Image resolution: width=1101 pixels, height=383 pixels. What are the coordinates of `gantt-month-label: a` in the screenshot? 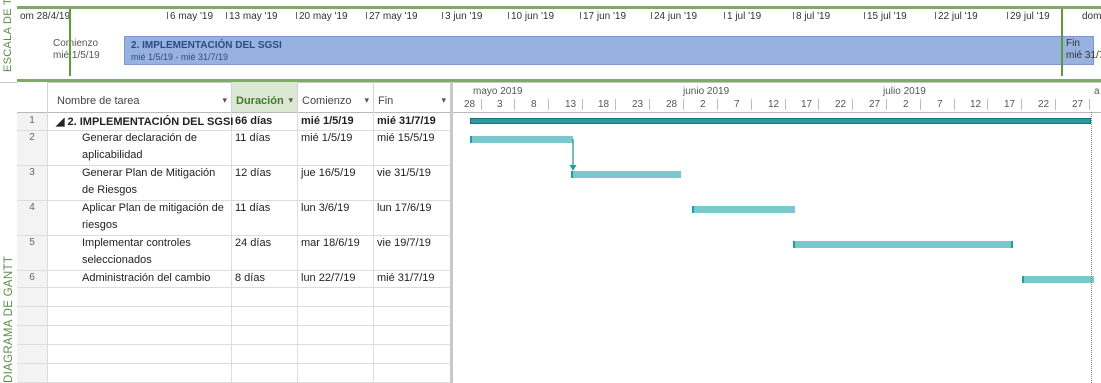 It's located at (1097, 91).